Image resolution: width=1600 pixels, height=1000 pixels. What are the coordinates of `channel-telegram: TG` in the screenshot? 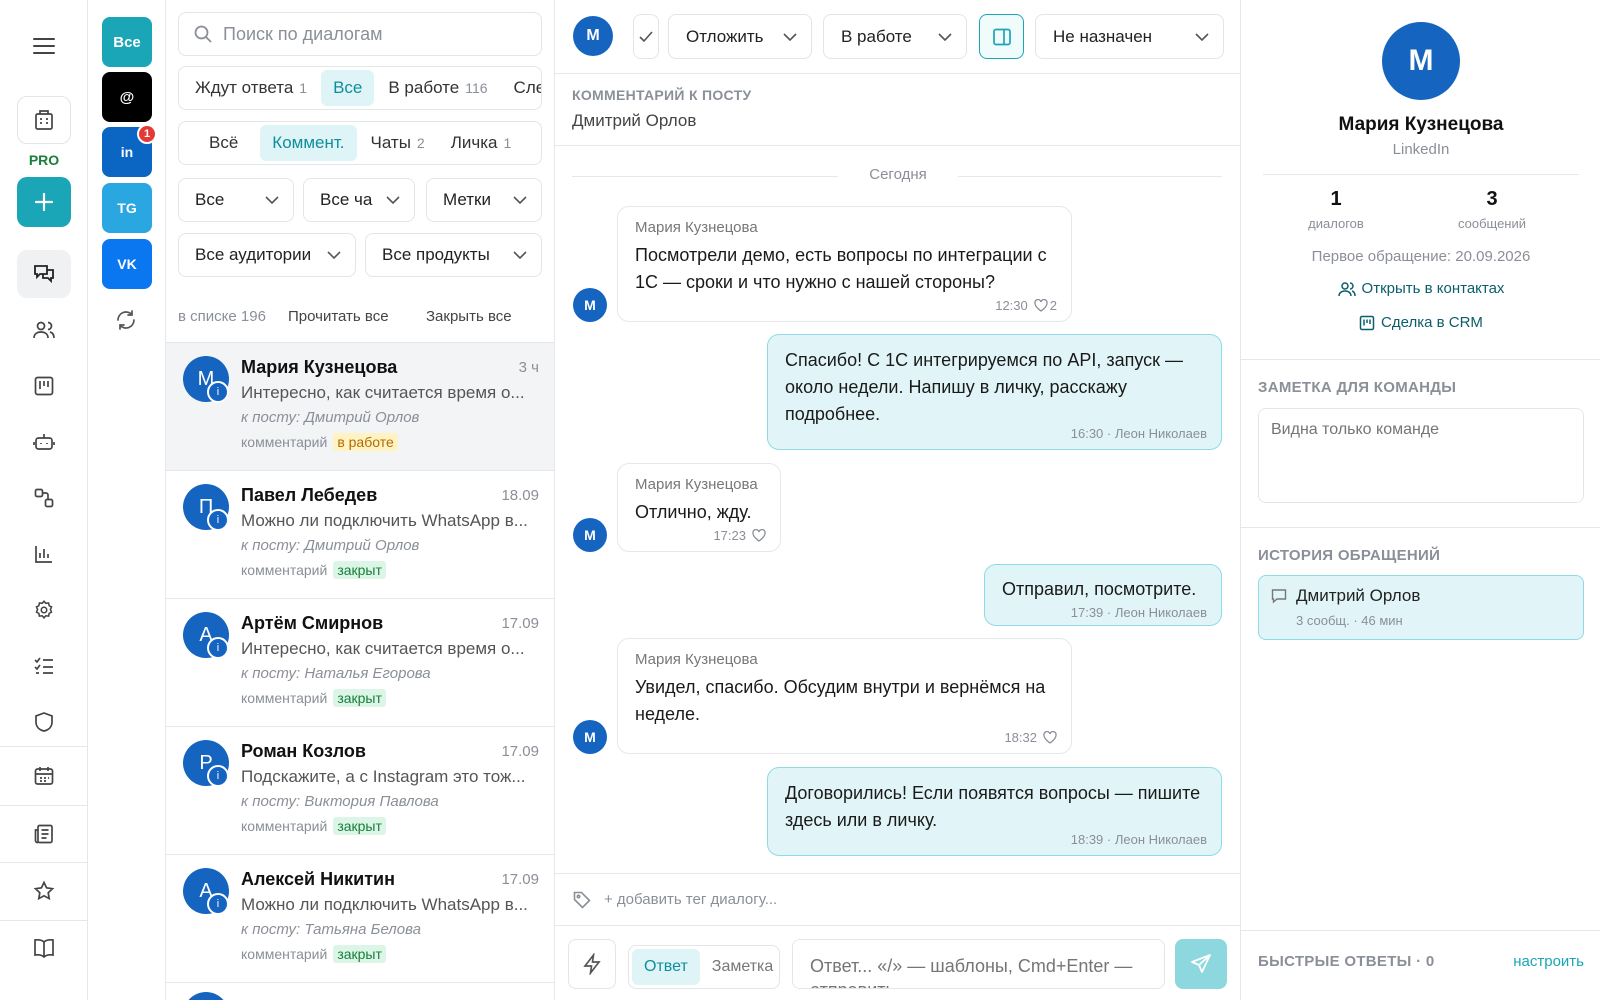 It's located at (127, 208).